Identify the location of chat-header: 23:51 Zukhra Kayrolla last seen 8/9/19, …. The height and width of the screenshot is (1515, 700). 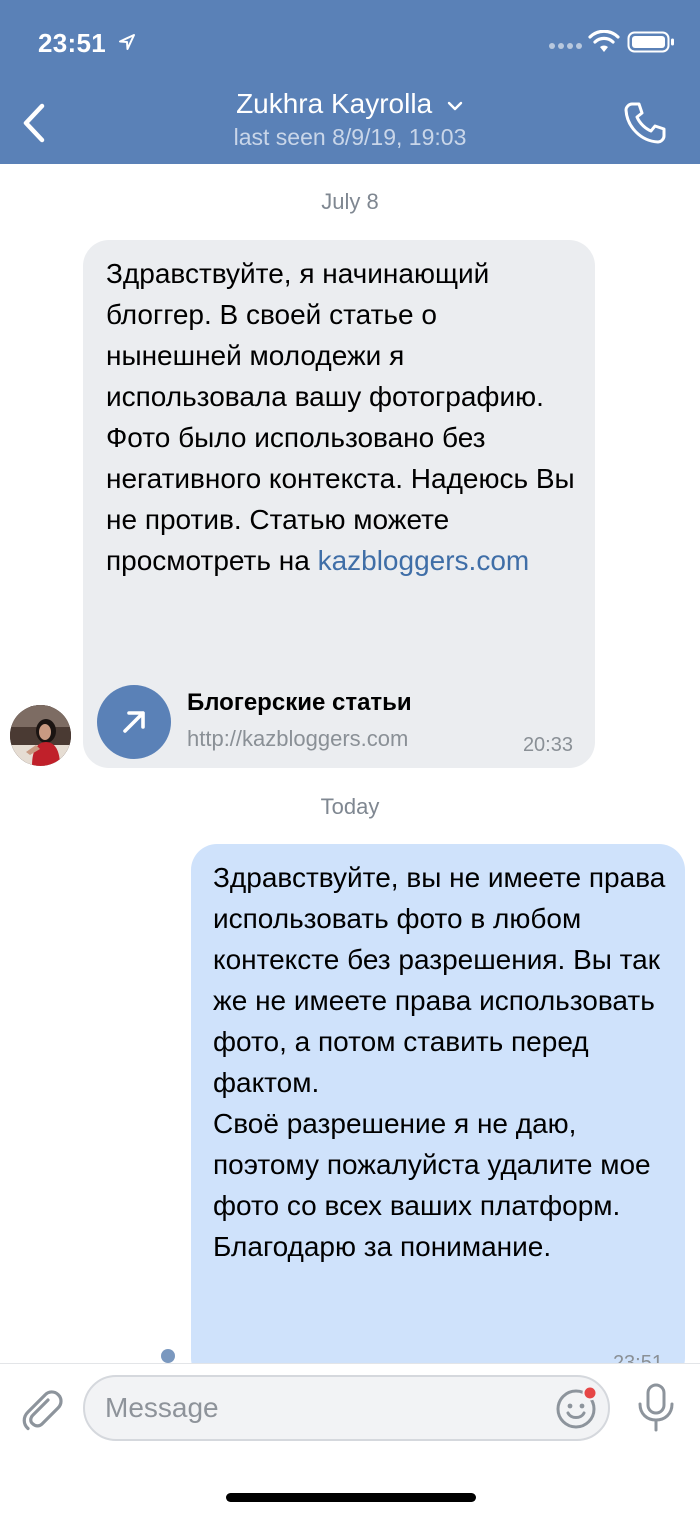
(350, 82).